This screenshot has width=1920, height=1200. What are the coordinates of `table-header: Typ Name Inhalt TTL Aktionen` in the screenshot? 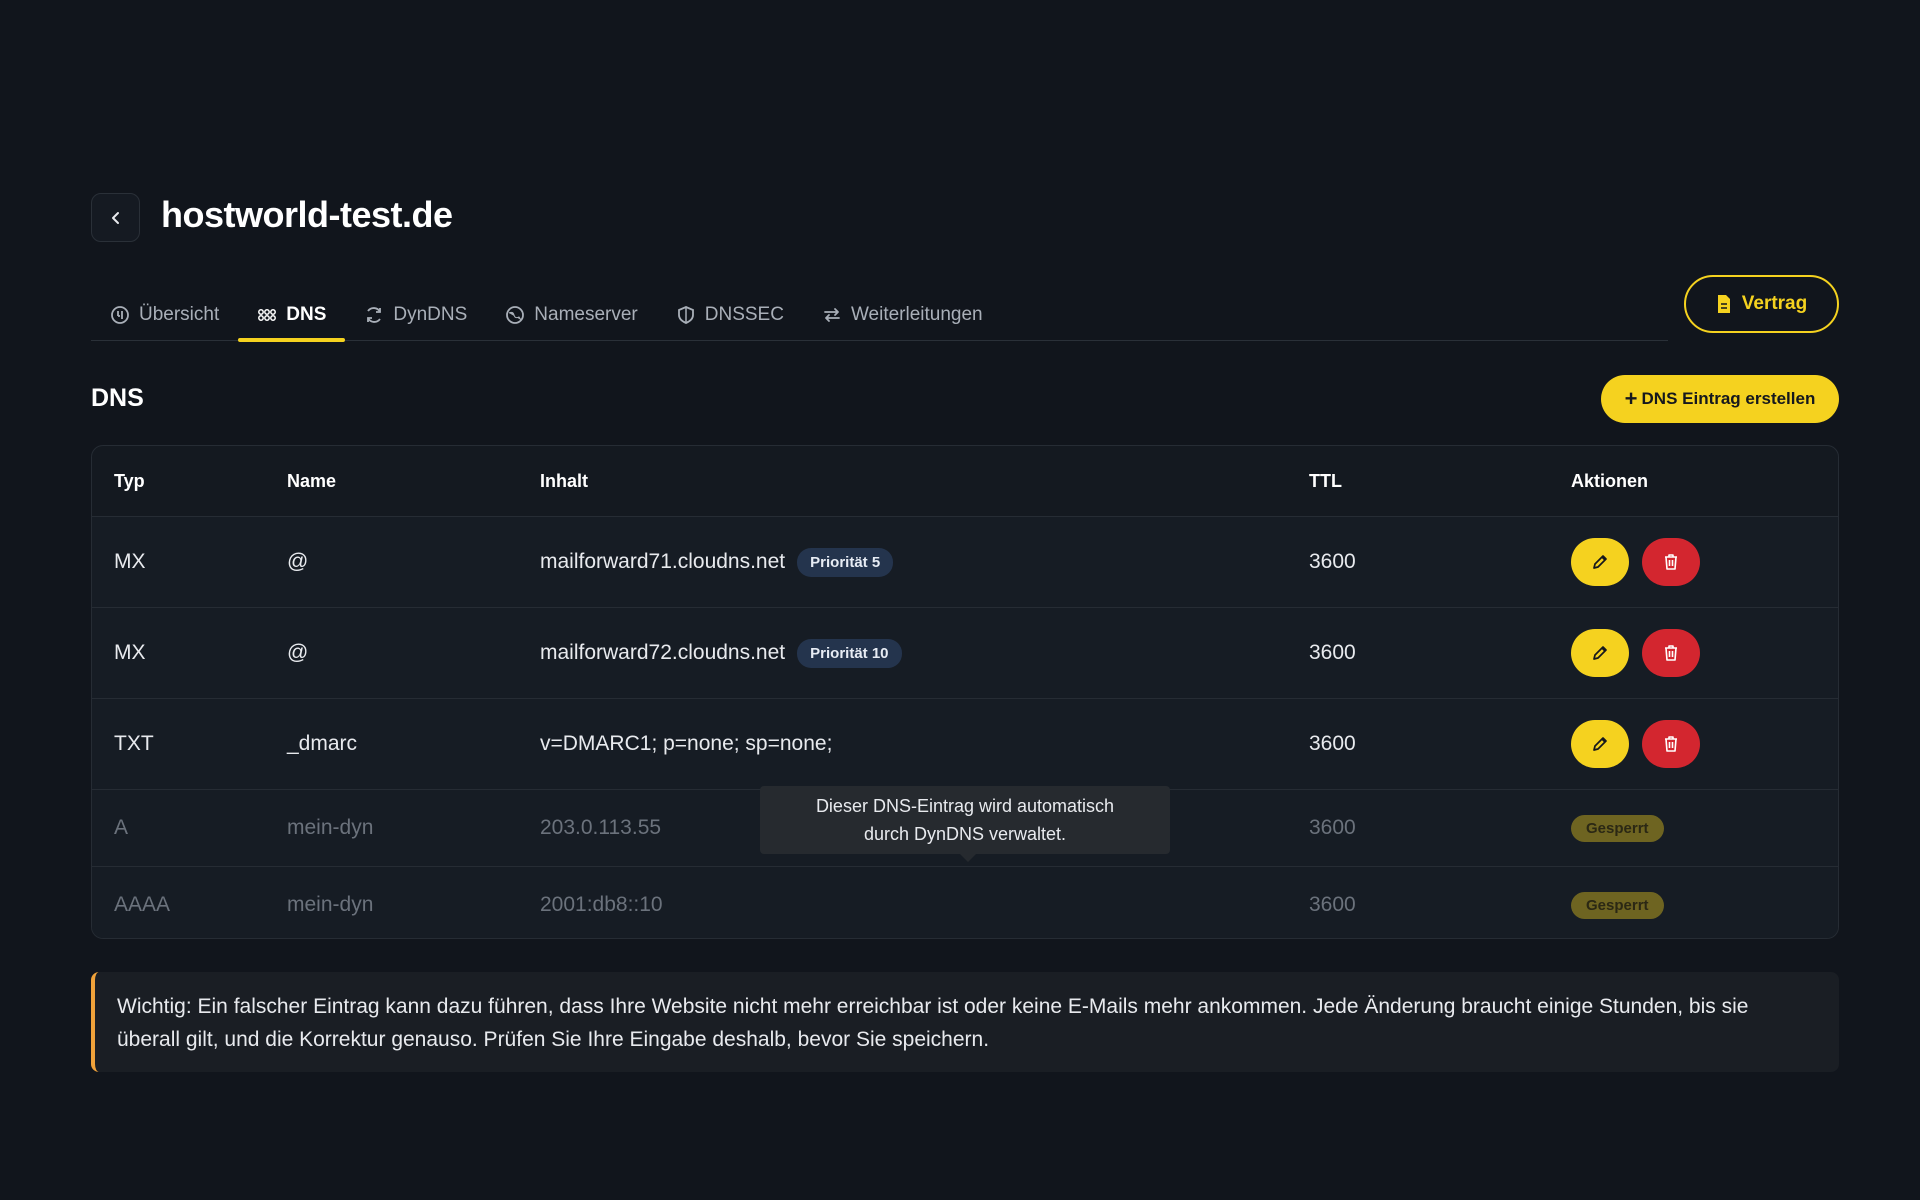 It's located at (965, 481).